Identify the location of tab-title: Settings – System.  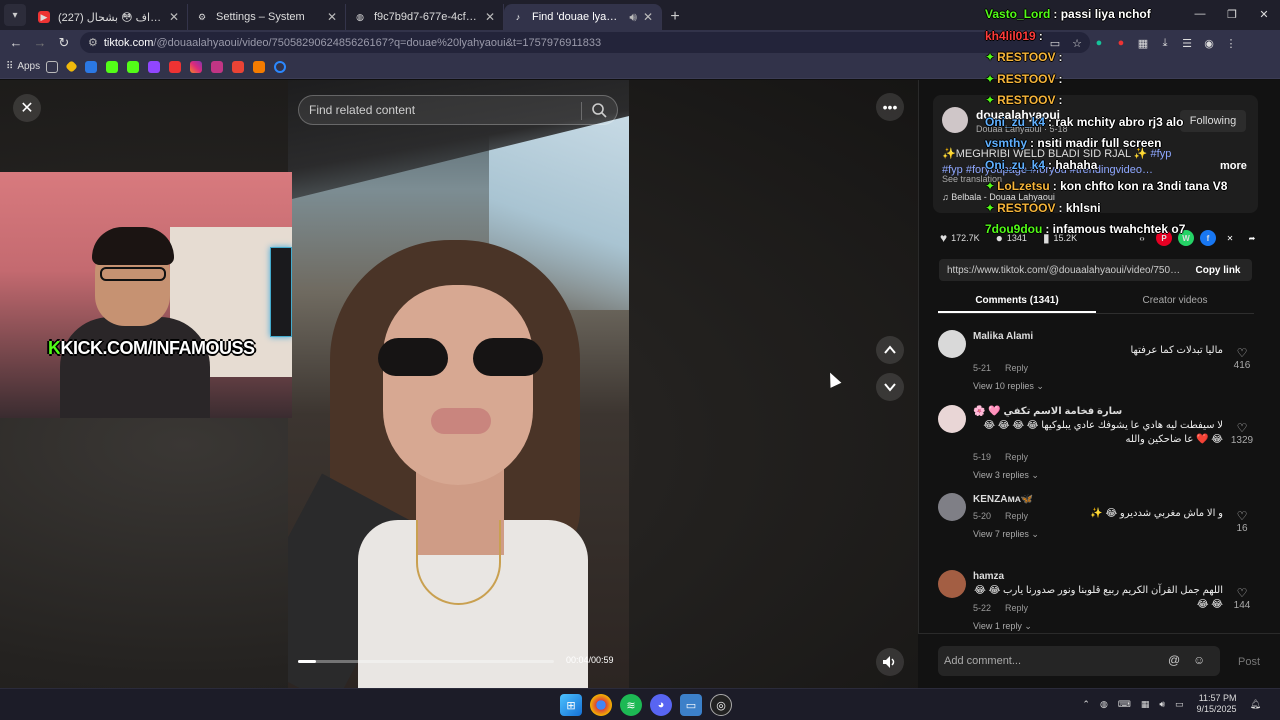
(260, 17).